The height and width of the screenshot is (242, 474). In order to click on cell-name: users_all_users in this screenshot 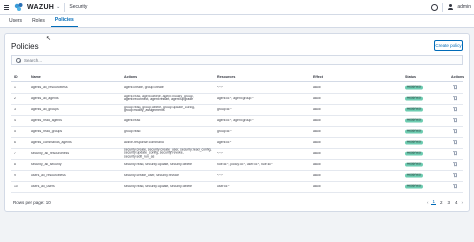, I will do `click(43, 186)`.